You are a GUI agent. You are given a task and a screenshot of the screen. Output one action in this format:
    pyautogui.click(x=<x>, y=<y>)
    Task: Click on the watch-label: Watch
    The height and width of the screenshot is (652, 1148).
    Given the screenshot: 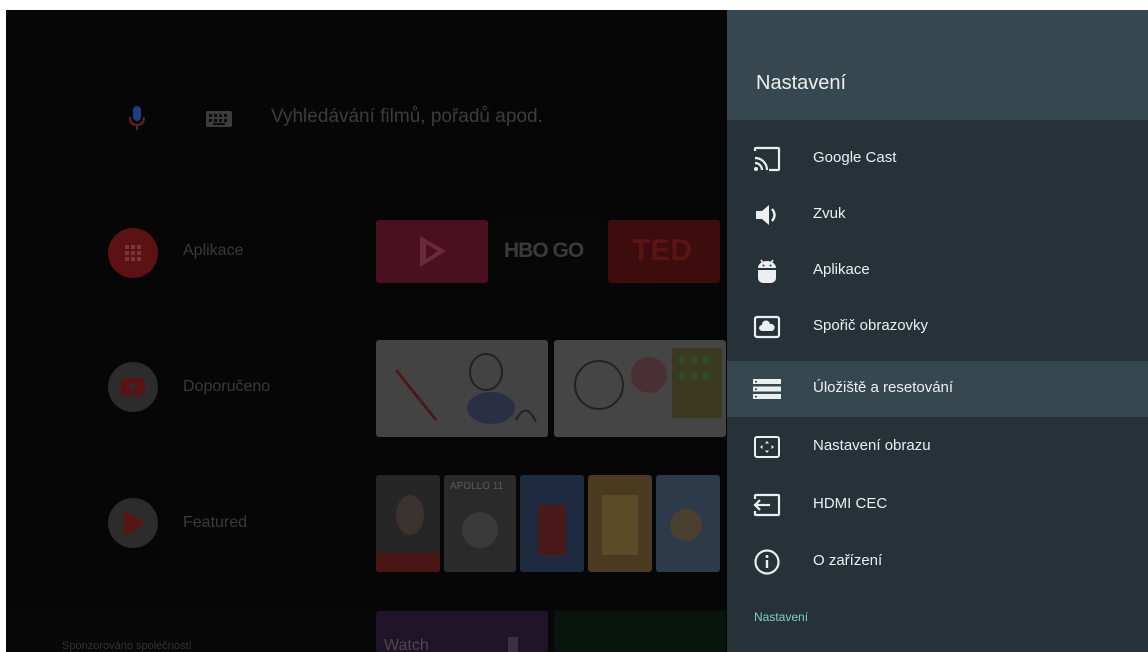 What is the action you would take?
    pyautogui.click(x=406, y=644)
    